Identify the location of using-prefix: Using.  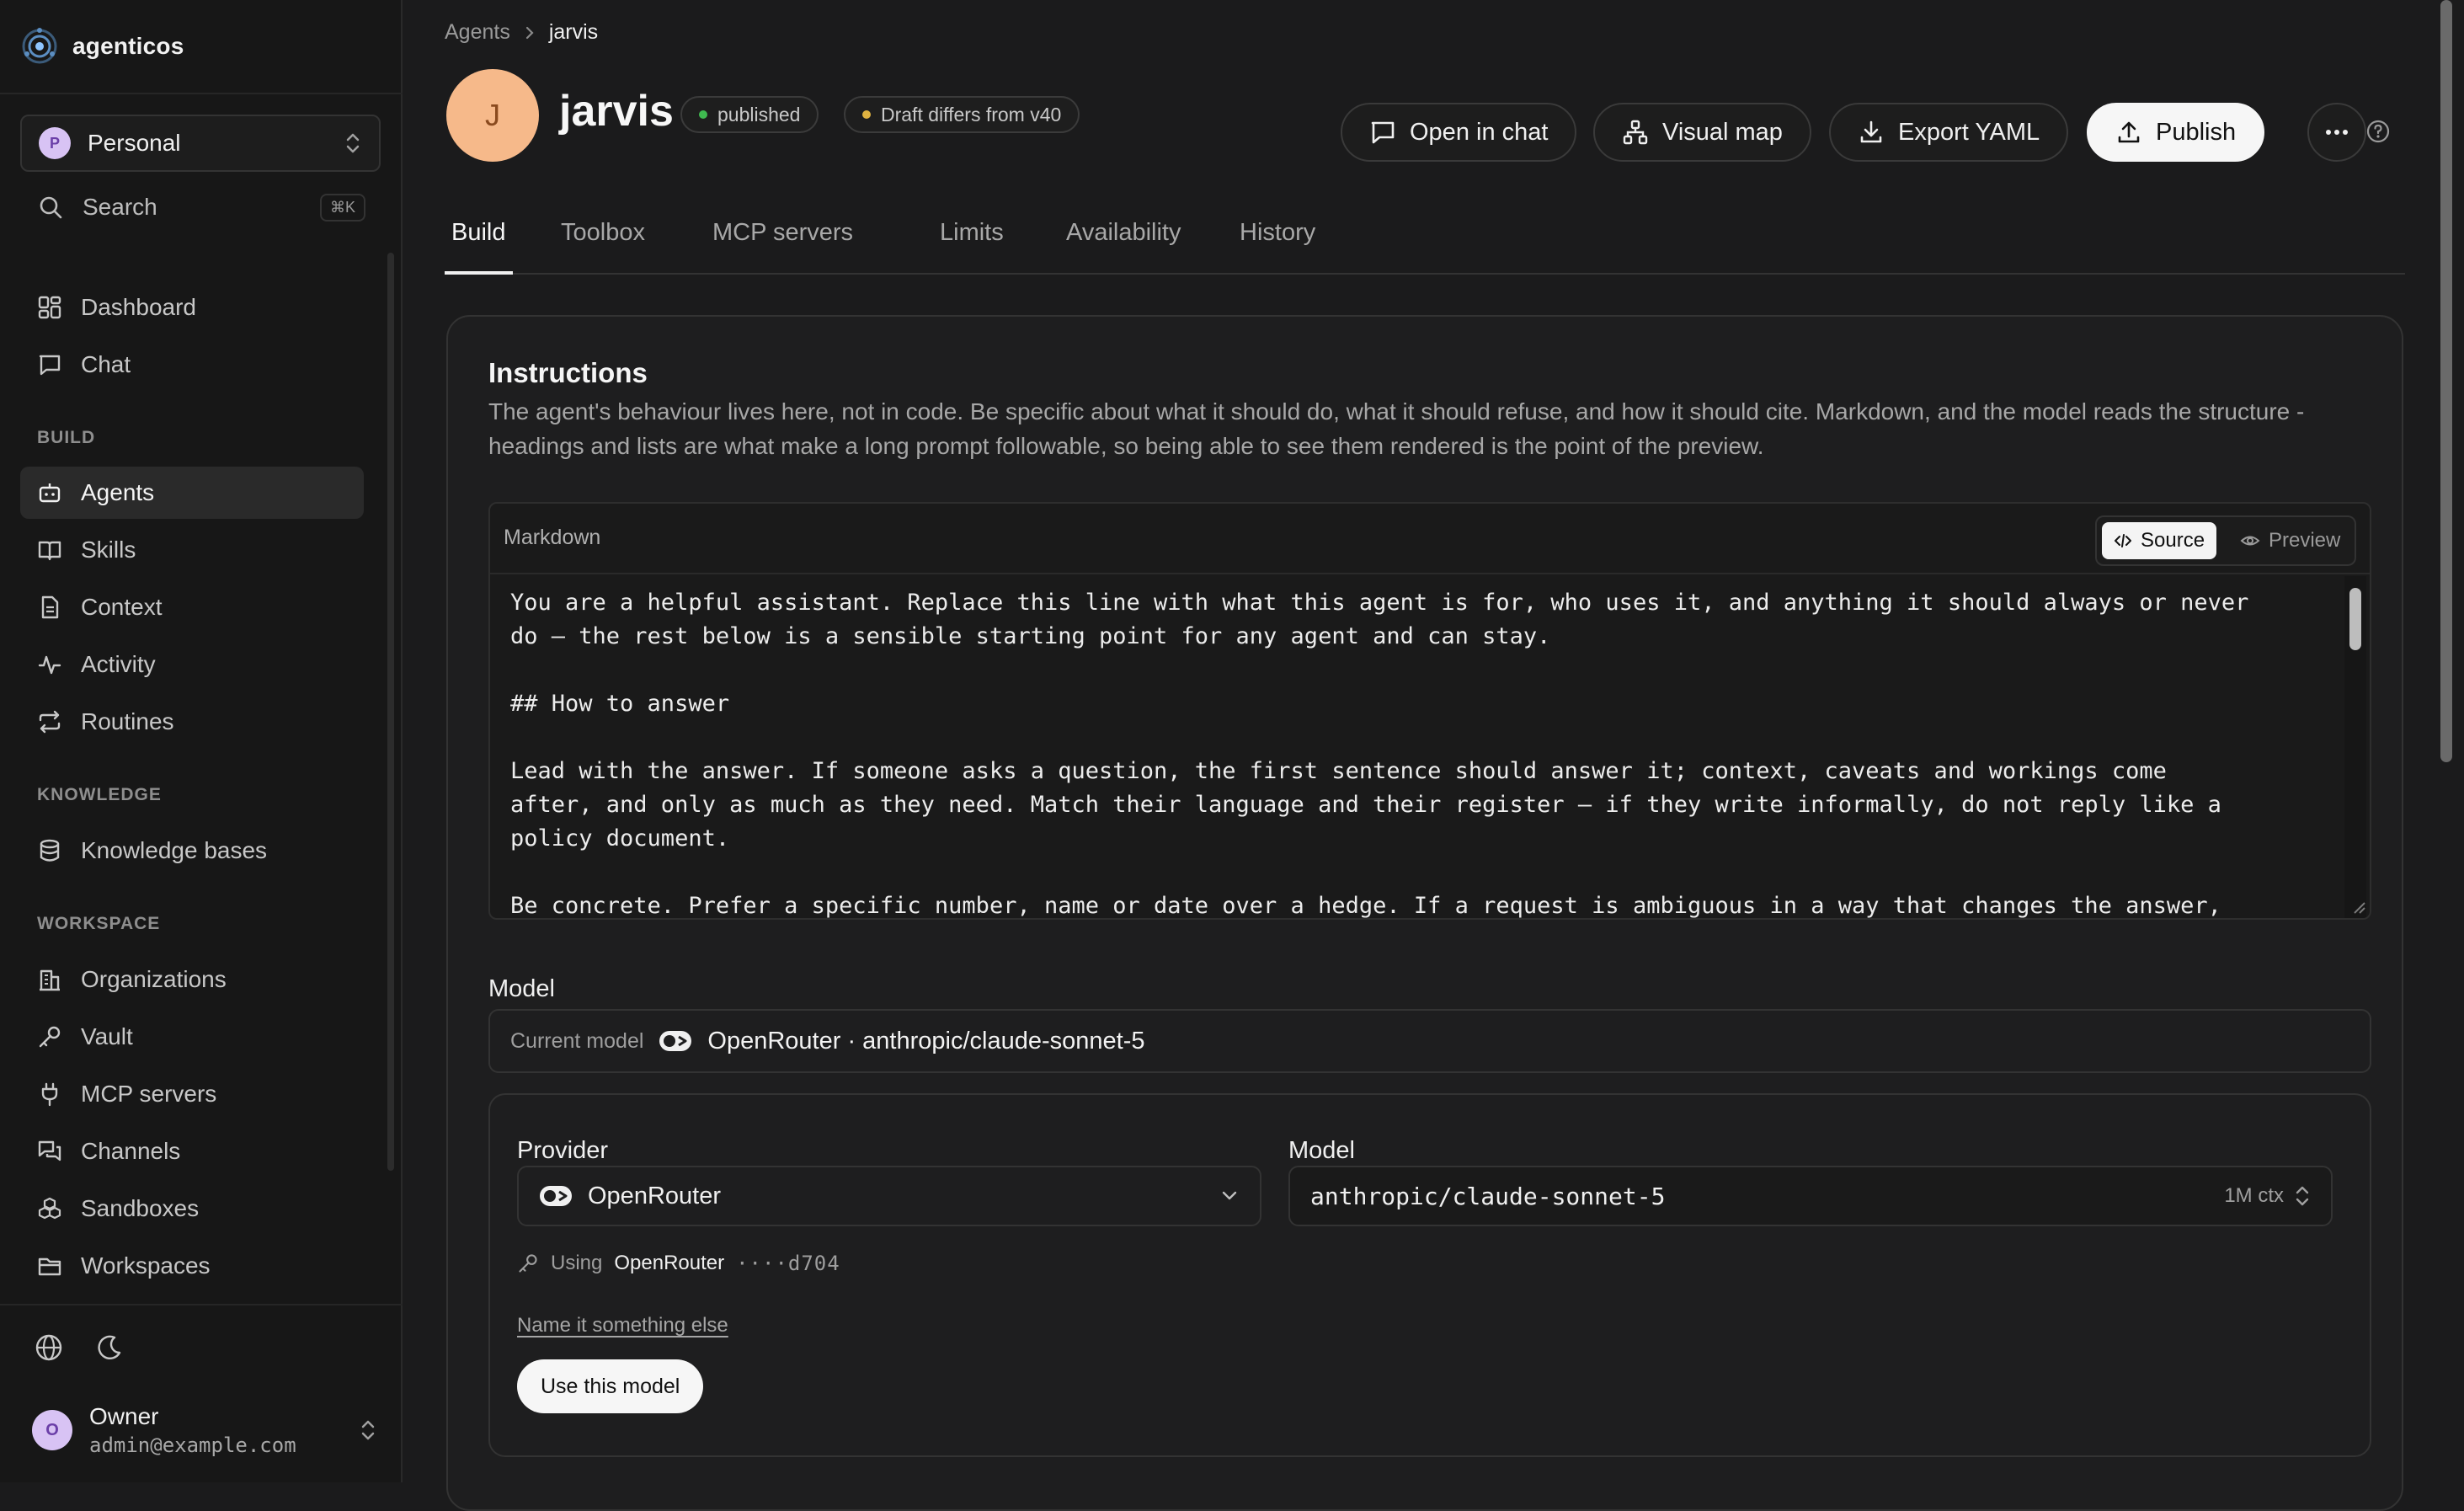
(577, 1263).